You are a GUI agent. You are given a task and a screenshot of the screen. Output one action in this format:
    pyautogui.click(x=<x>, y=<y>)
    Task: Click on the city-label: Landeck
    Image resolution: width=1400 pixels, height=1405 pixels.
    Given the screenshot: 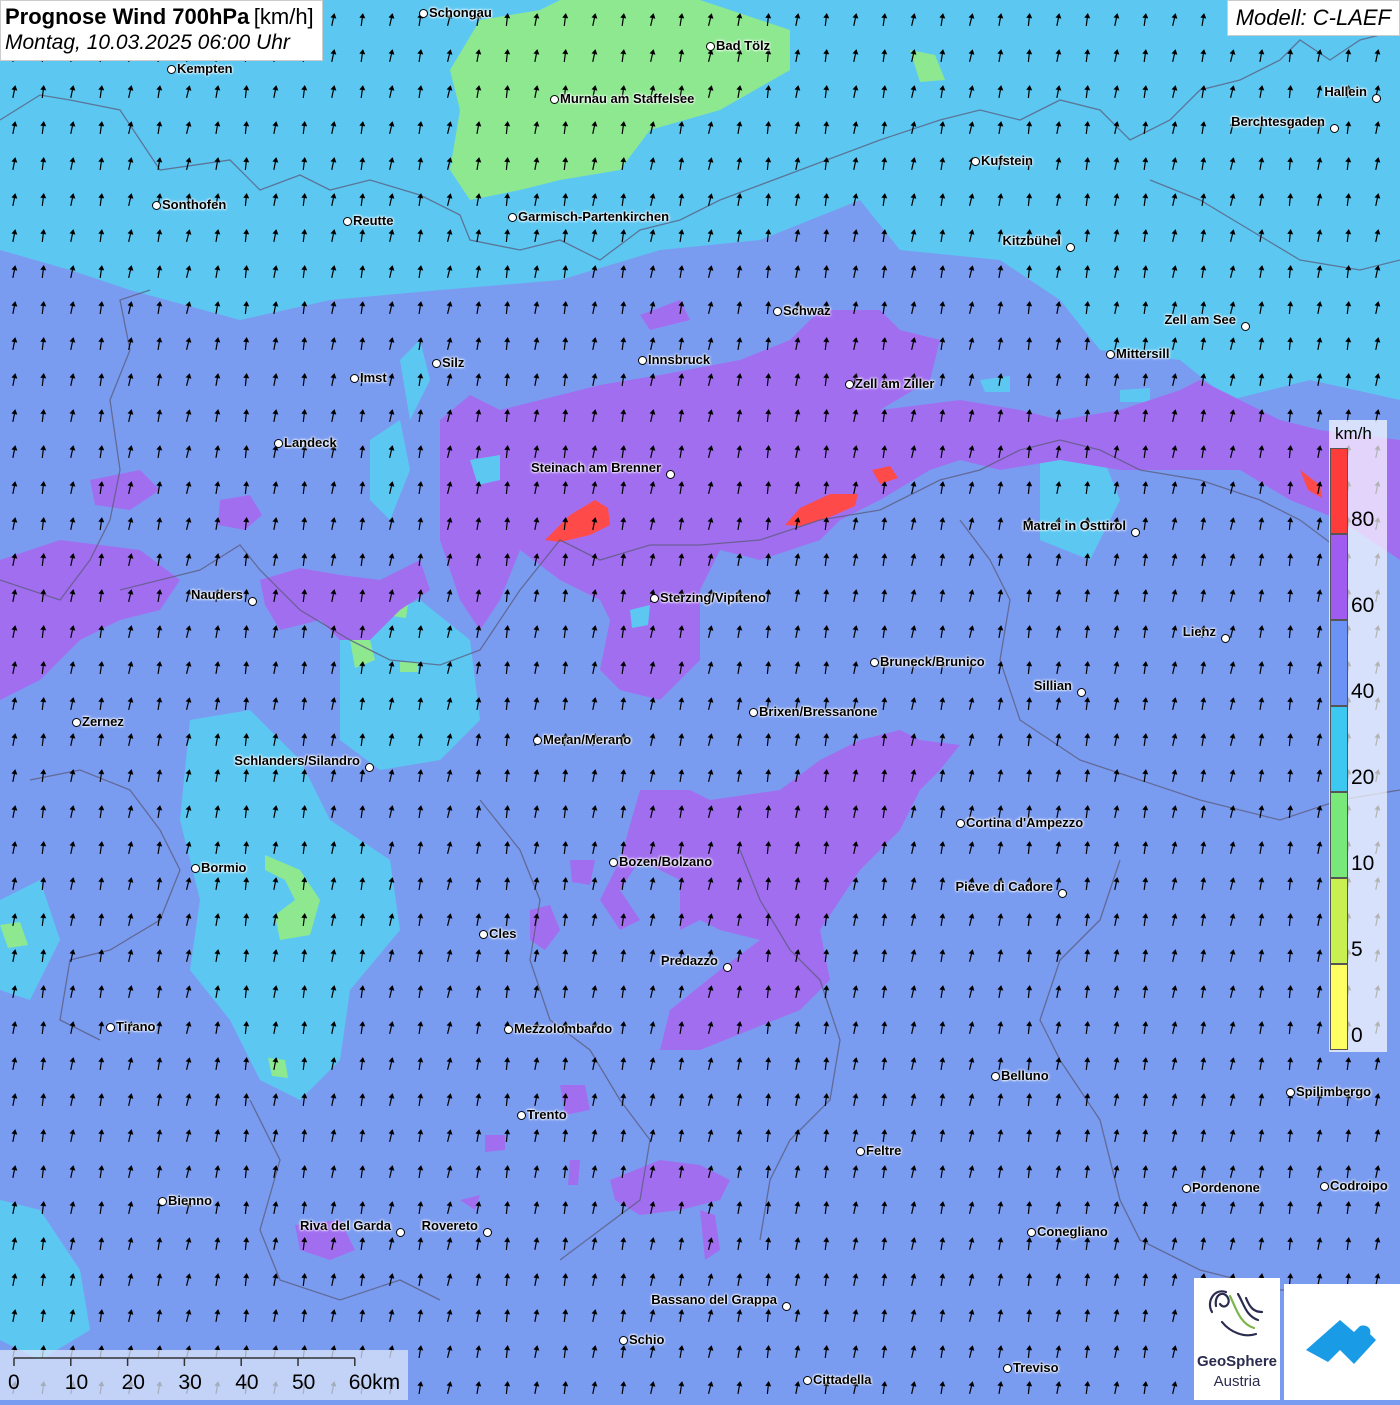 What is the action you would take?
    pyautogui.click(x=305, y=442)
    